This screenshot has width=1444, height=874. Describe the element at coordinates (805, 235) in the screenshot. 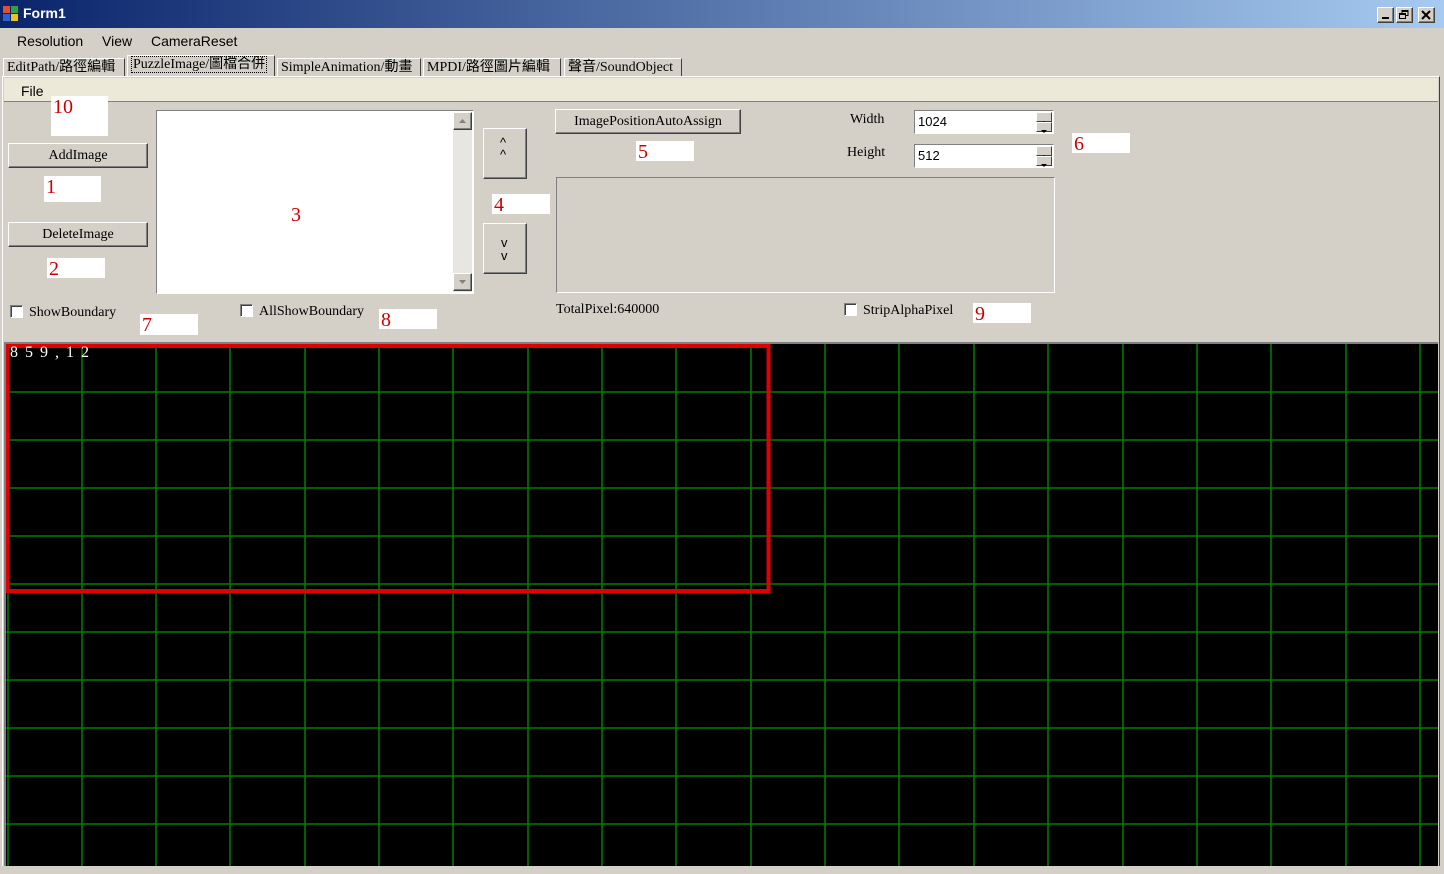

I see `info-panel` at that location.